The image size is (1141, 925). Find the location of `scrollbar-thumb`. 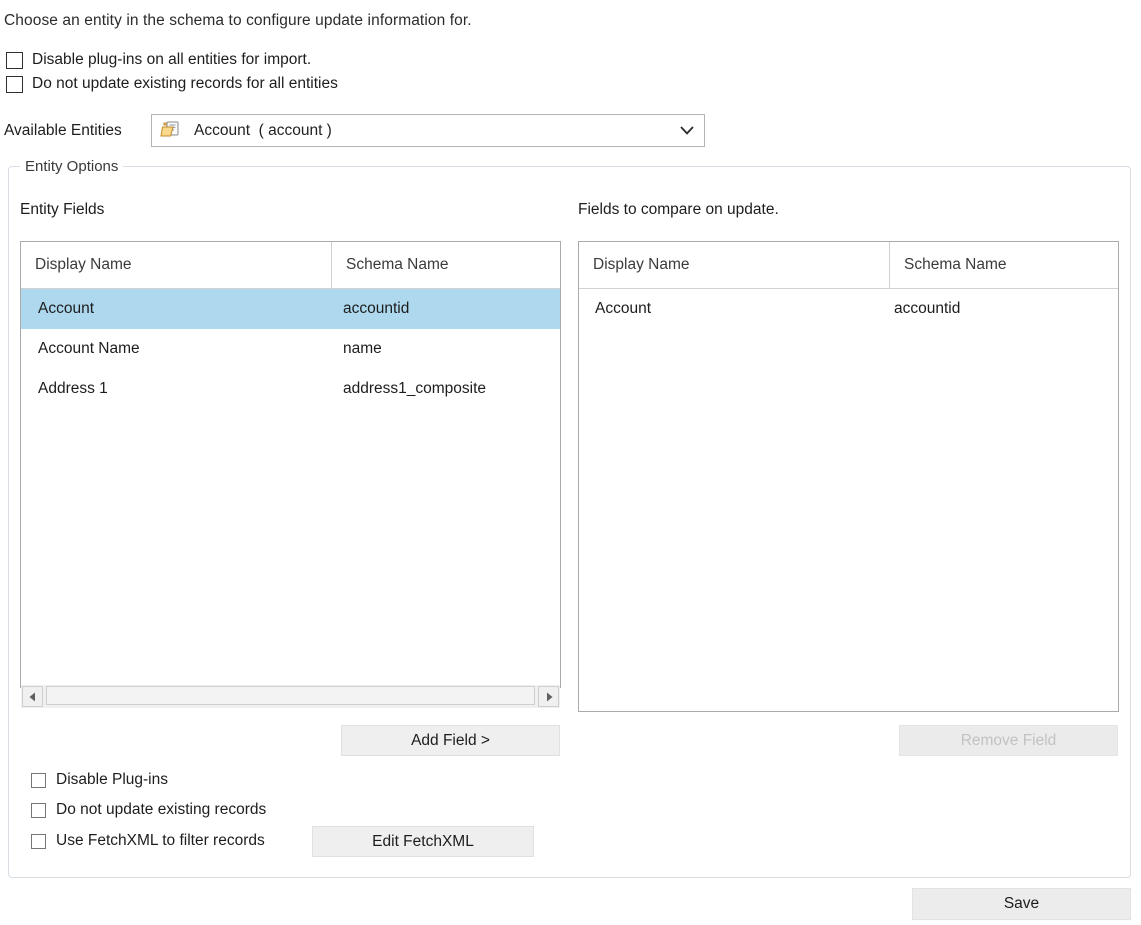

scrollbar-thumb is located at coordinates (290, 695).